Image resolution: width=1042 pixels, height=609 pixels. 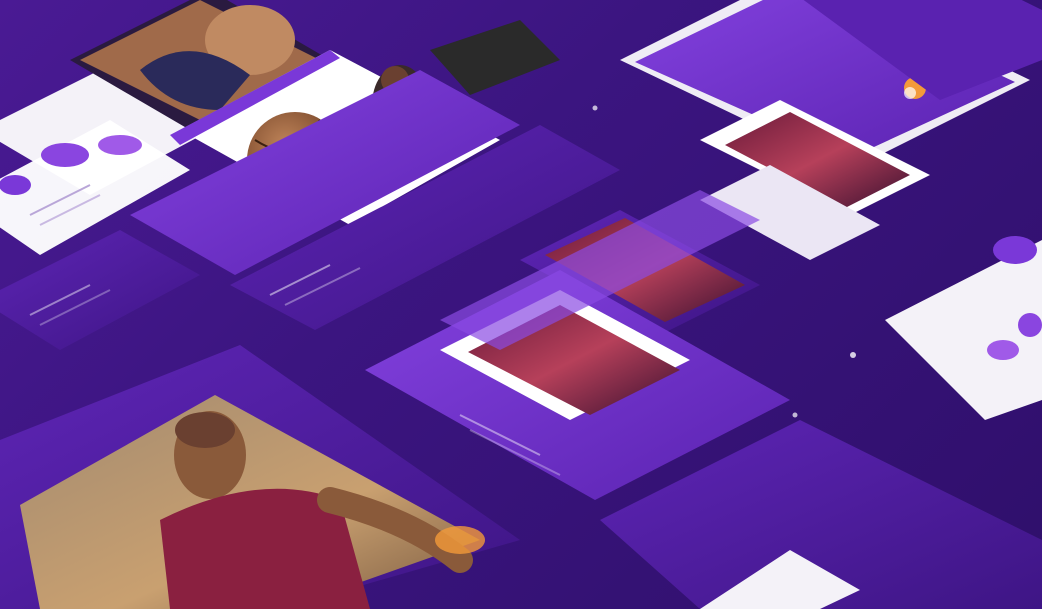 What do you see at coordinates (963, 328) in the screenshot?
I see `panel-white-right` at bounding box center [963, 328].